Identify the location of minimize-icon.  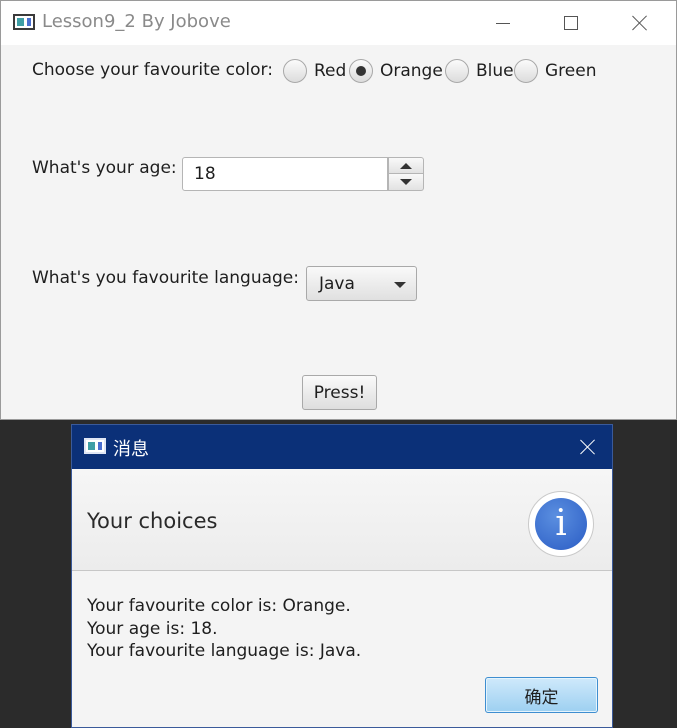
(503, 23).